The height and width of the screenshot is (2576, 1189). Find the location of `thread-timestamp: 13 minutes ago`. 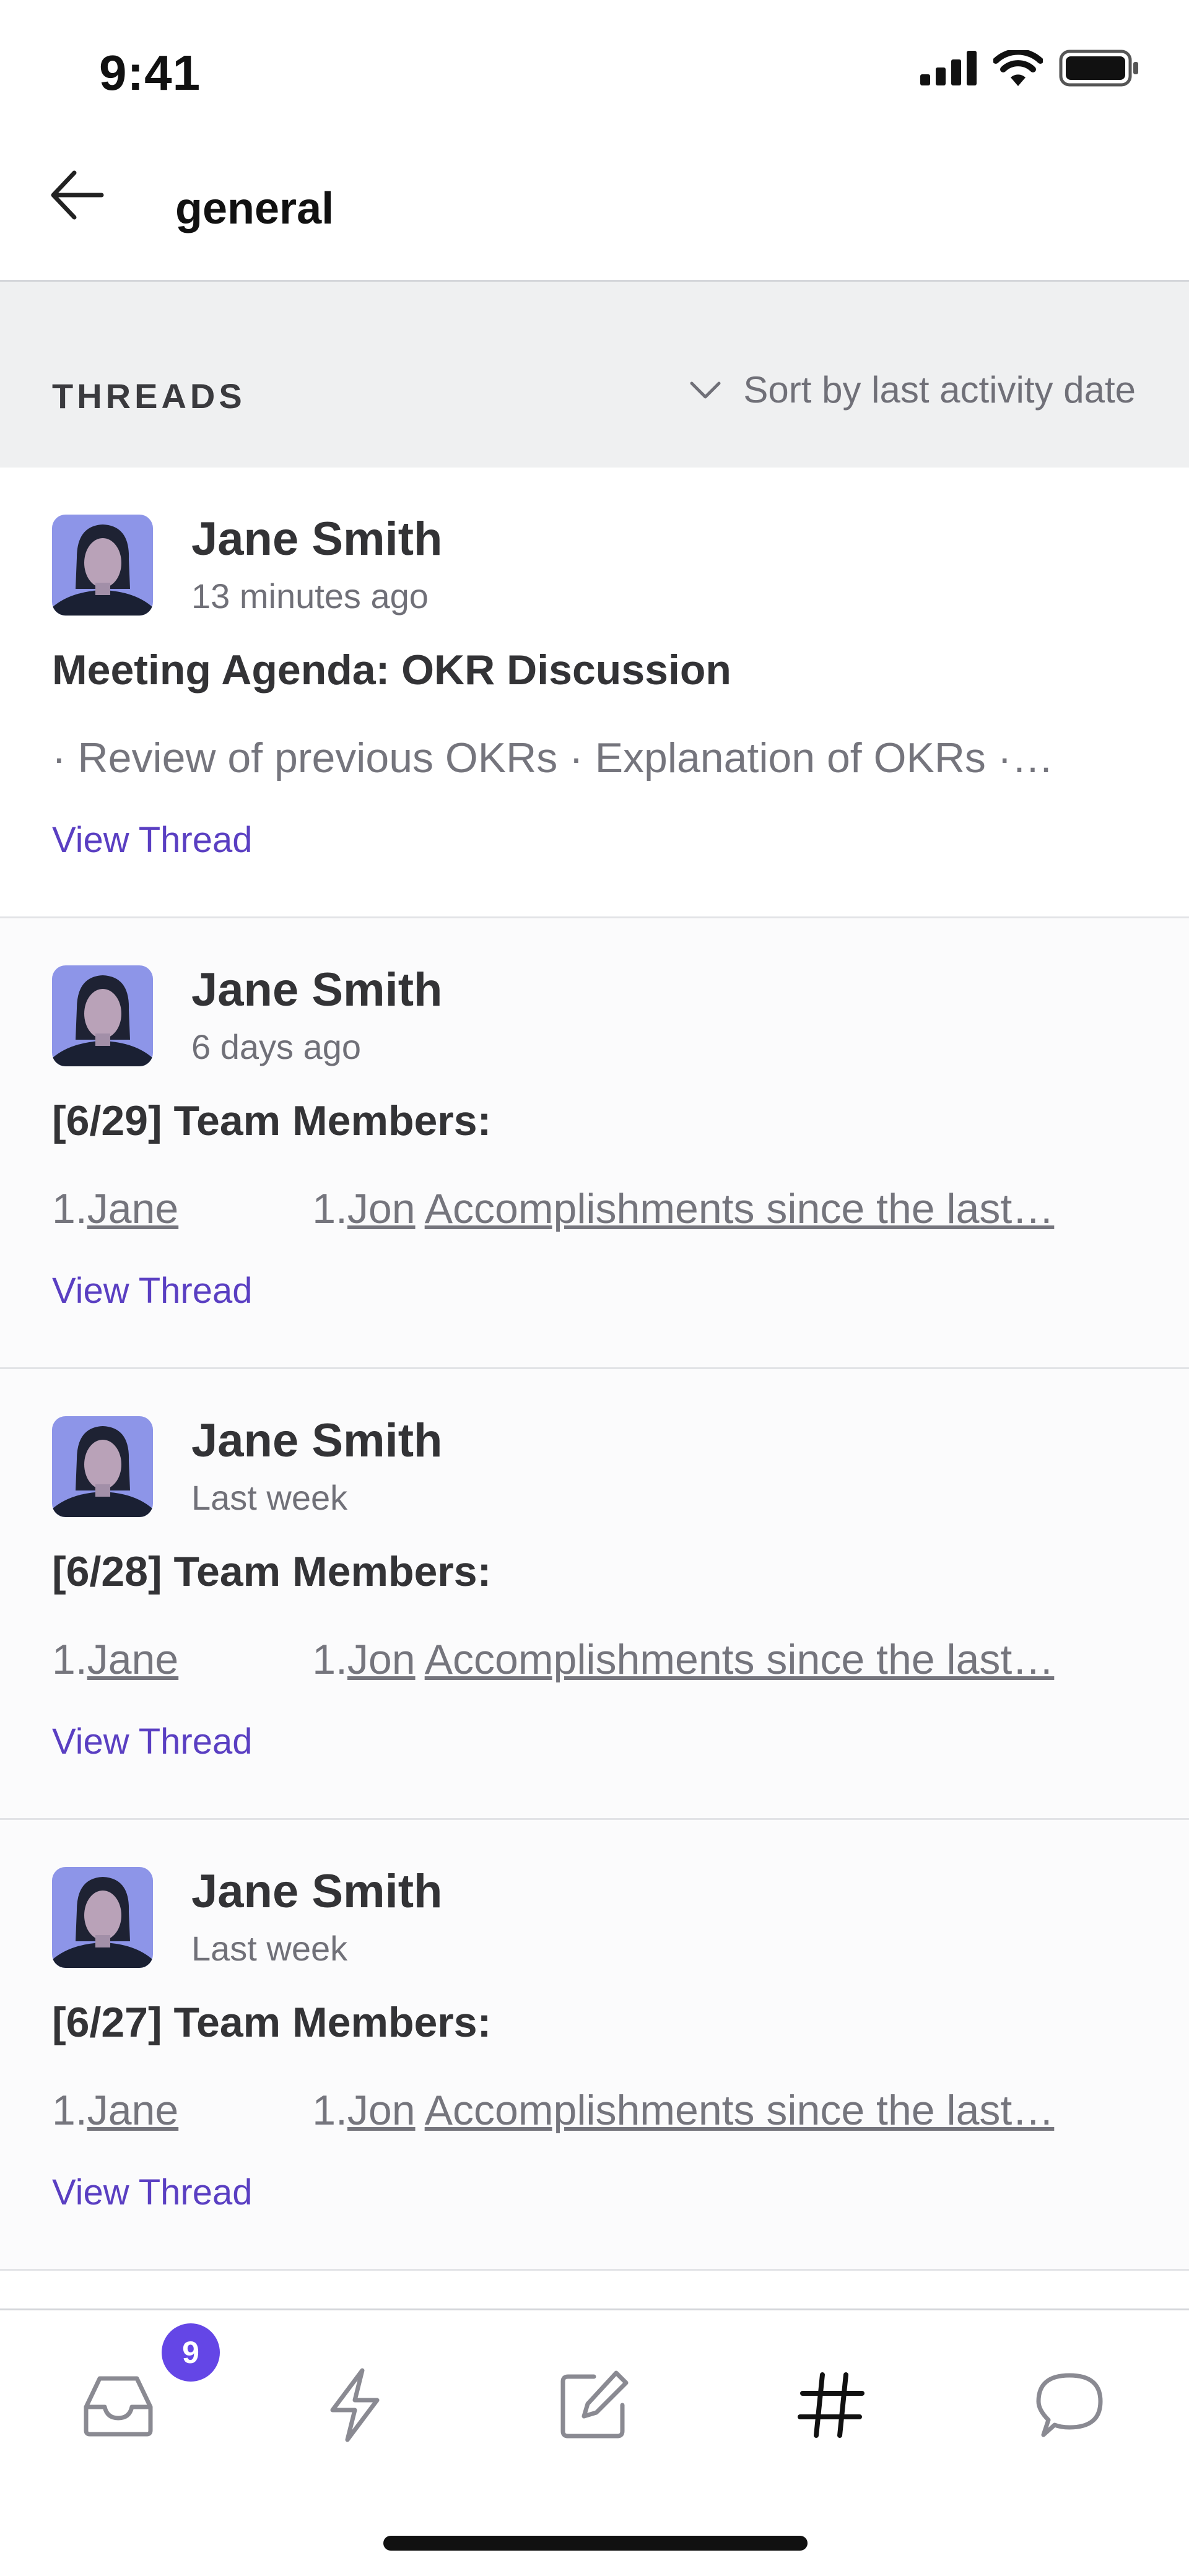

thread-timestamp: 13 minutes ago is located at coordinates (310, 596).